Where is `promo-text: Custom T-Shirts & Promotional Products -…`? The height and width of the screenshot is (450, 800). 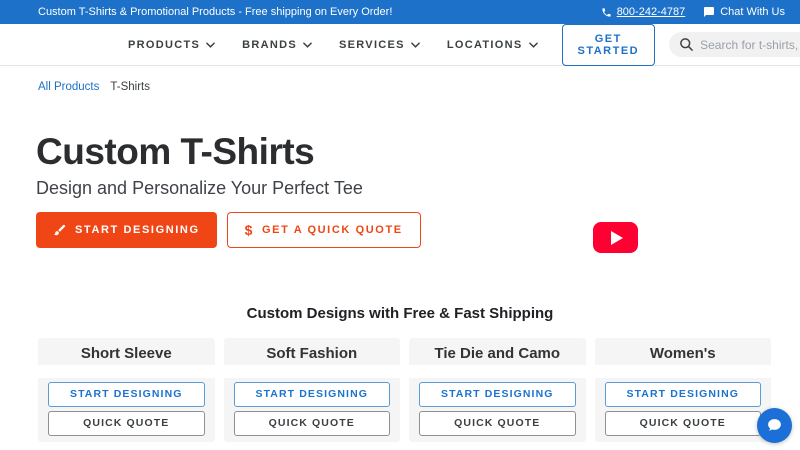
promo-text: Custom T-Shirts & Promotional Products -… is located at coordinates (215, 12).